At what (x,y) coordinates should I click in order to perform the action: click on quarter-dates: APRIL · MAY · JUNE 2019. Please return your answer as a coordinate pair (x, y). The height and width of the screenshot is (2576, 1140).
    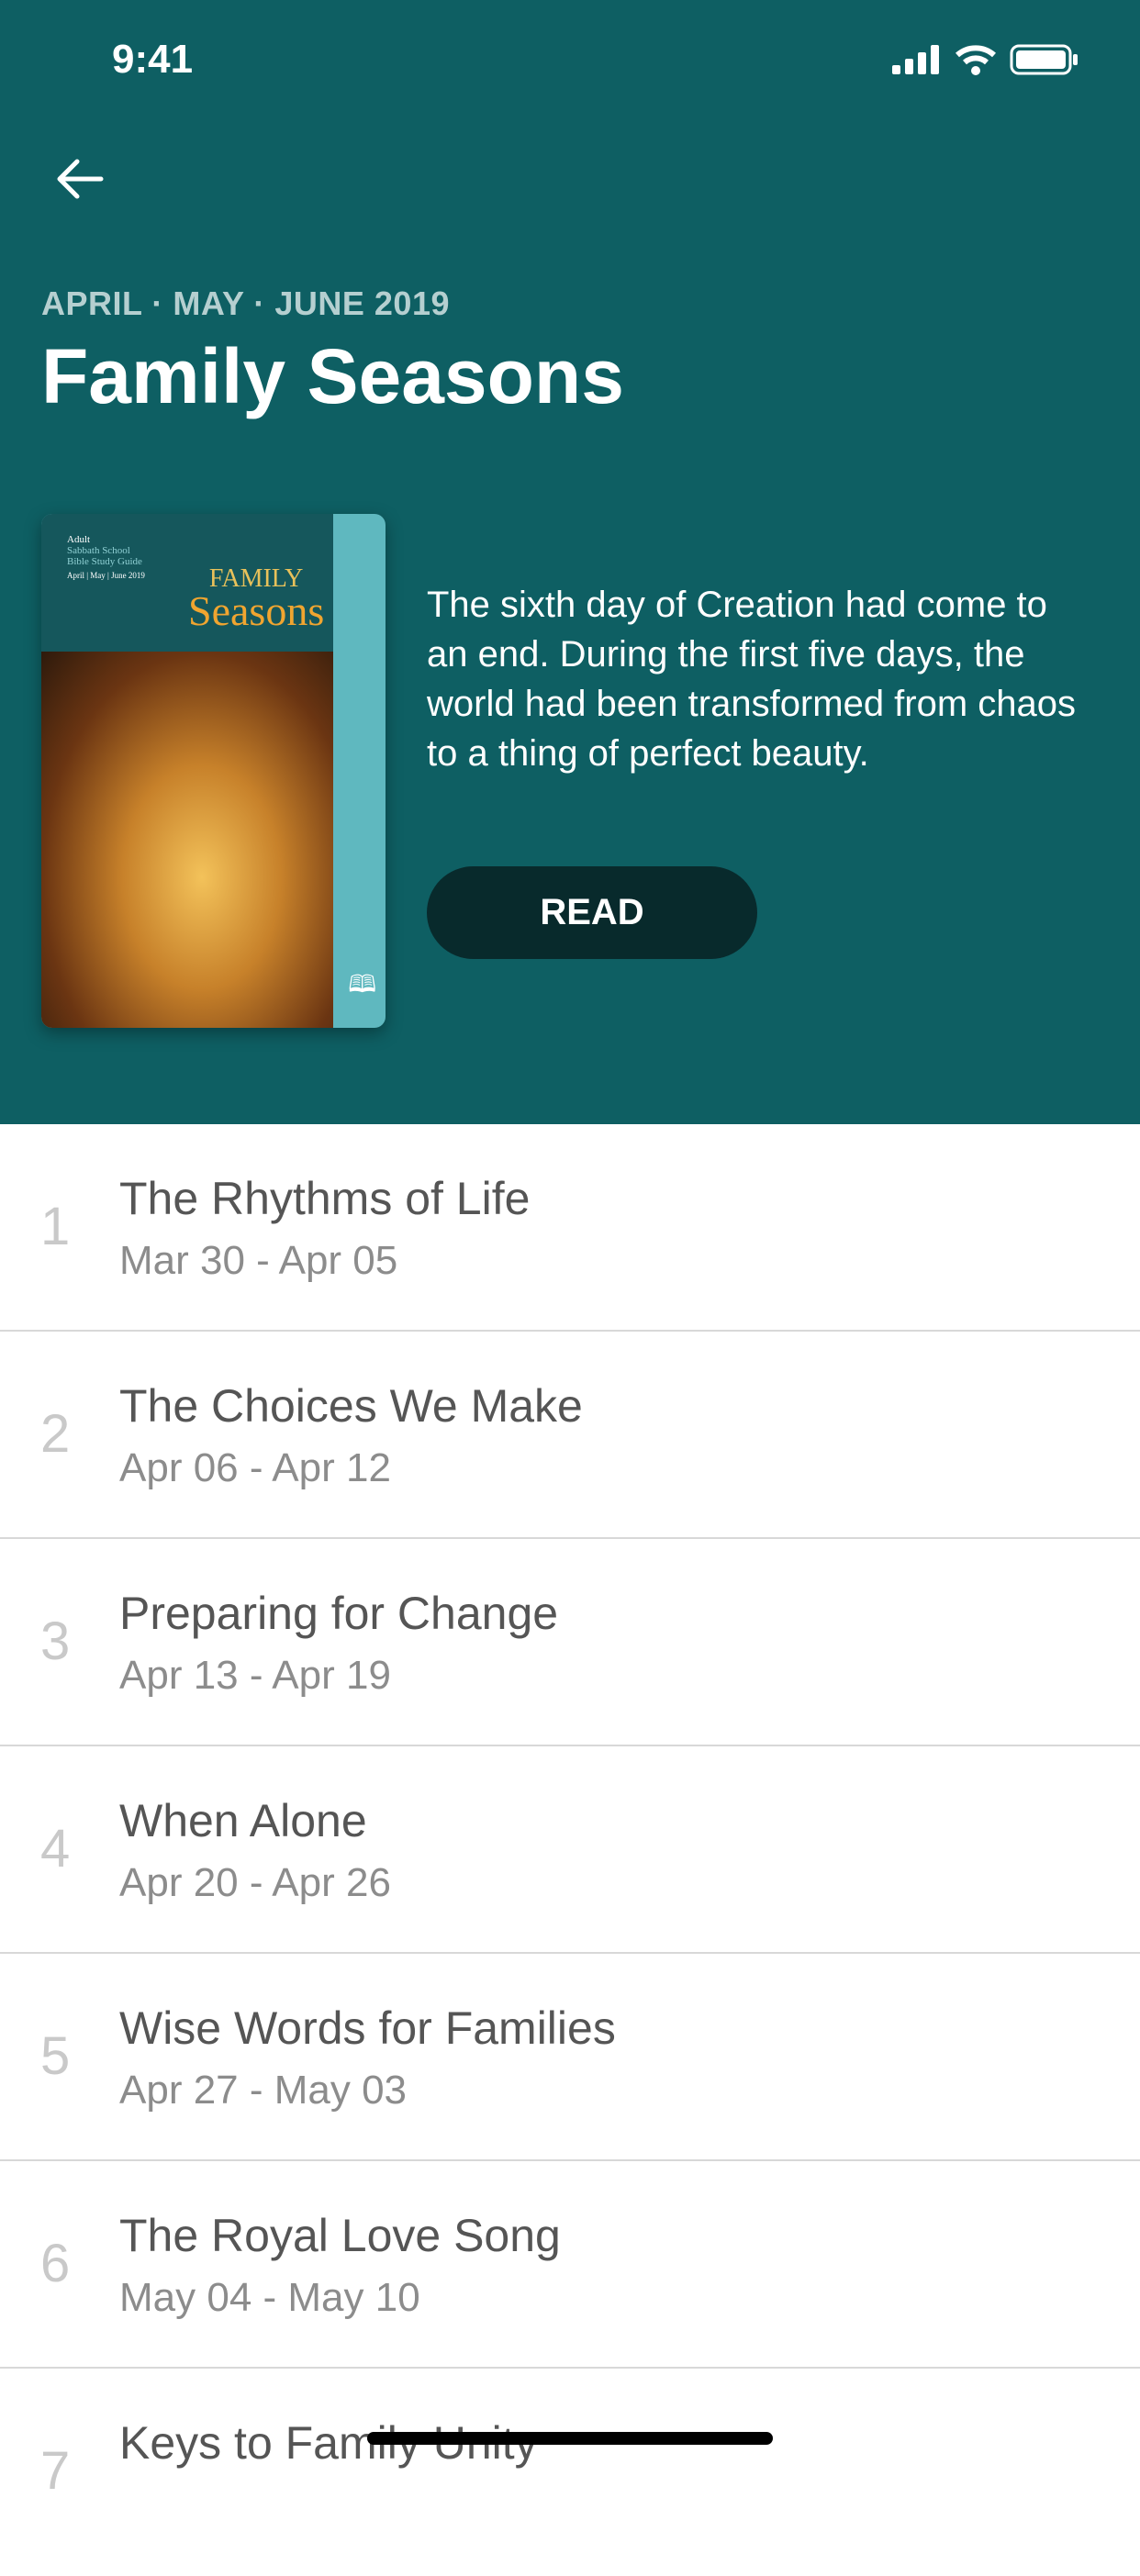
    Looking at the image, I should click on (245, 303).